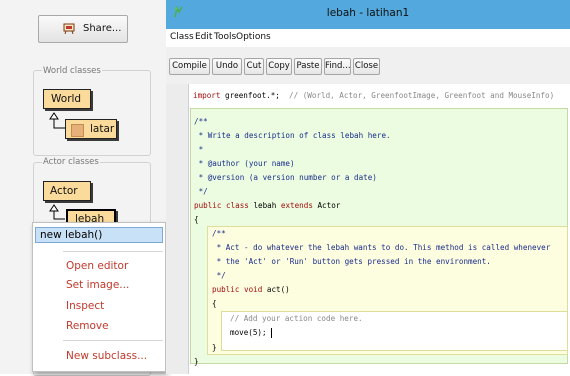  What do you see at coordinates (203, 37) in the screenshot?
I see `menu-edit: Edit` at bounding box center [203, 37].